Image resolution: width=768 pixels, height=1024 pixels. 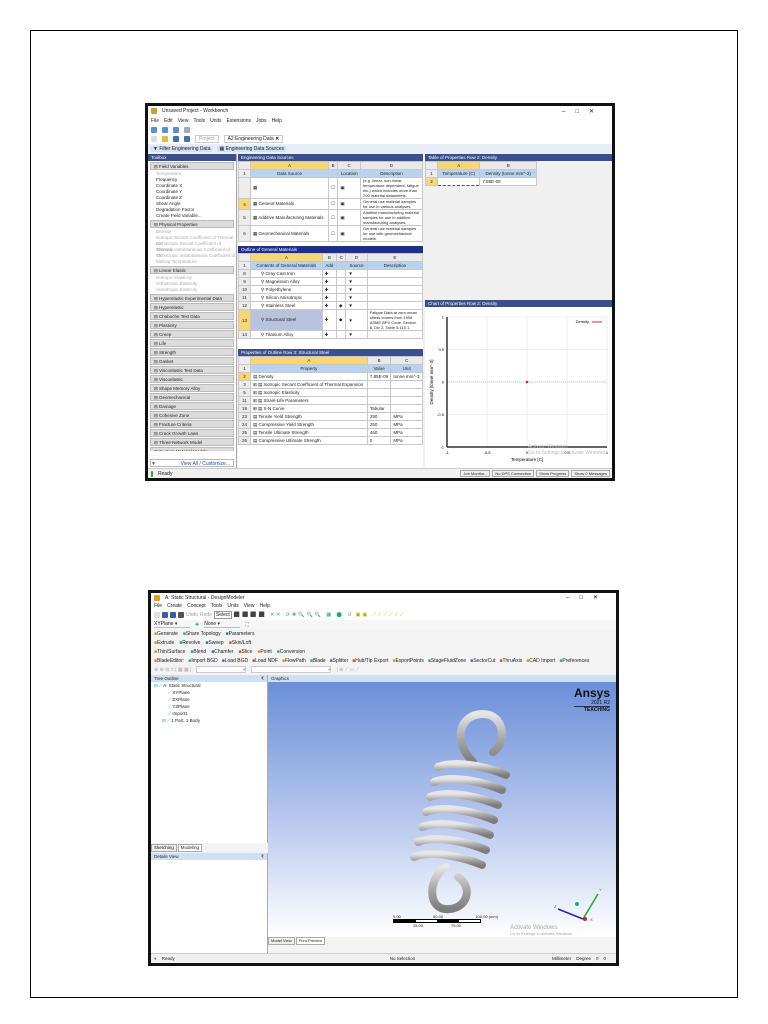 What do you see at coordinates (508, 173) in the screenshot?
I see `density-header: Density (tonne mm^-3)` at bounding box center [508, 173].